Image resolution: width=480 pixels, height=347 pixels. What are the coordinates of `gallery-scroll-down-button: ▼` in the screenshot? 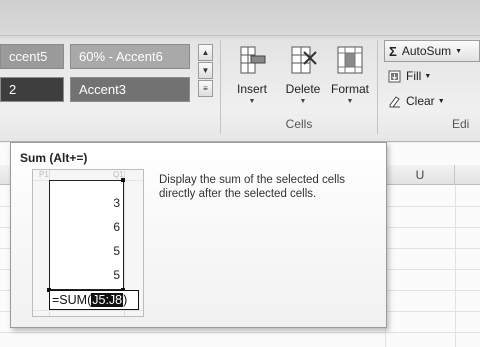 It's located at (205, 70).